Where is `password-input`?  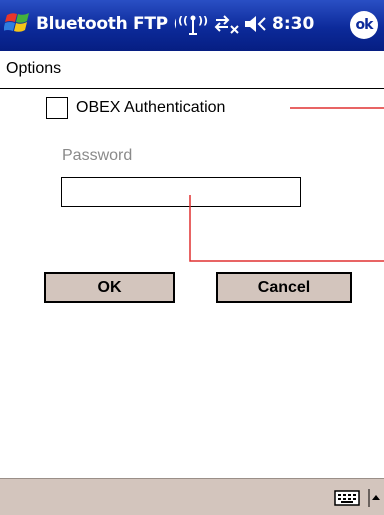 password-input is located at coordinates (181, 192).